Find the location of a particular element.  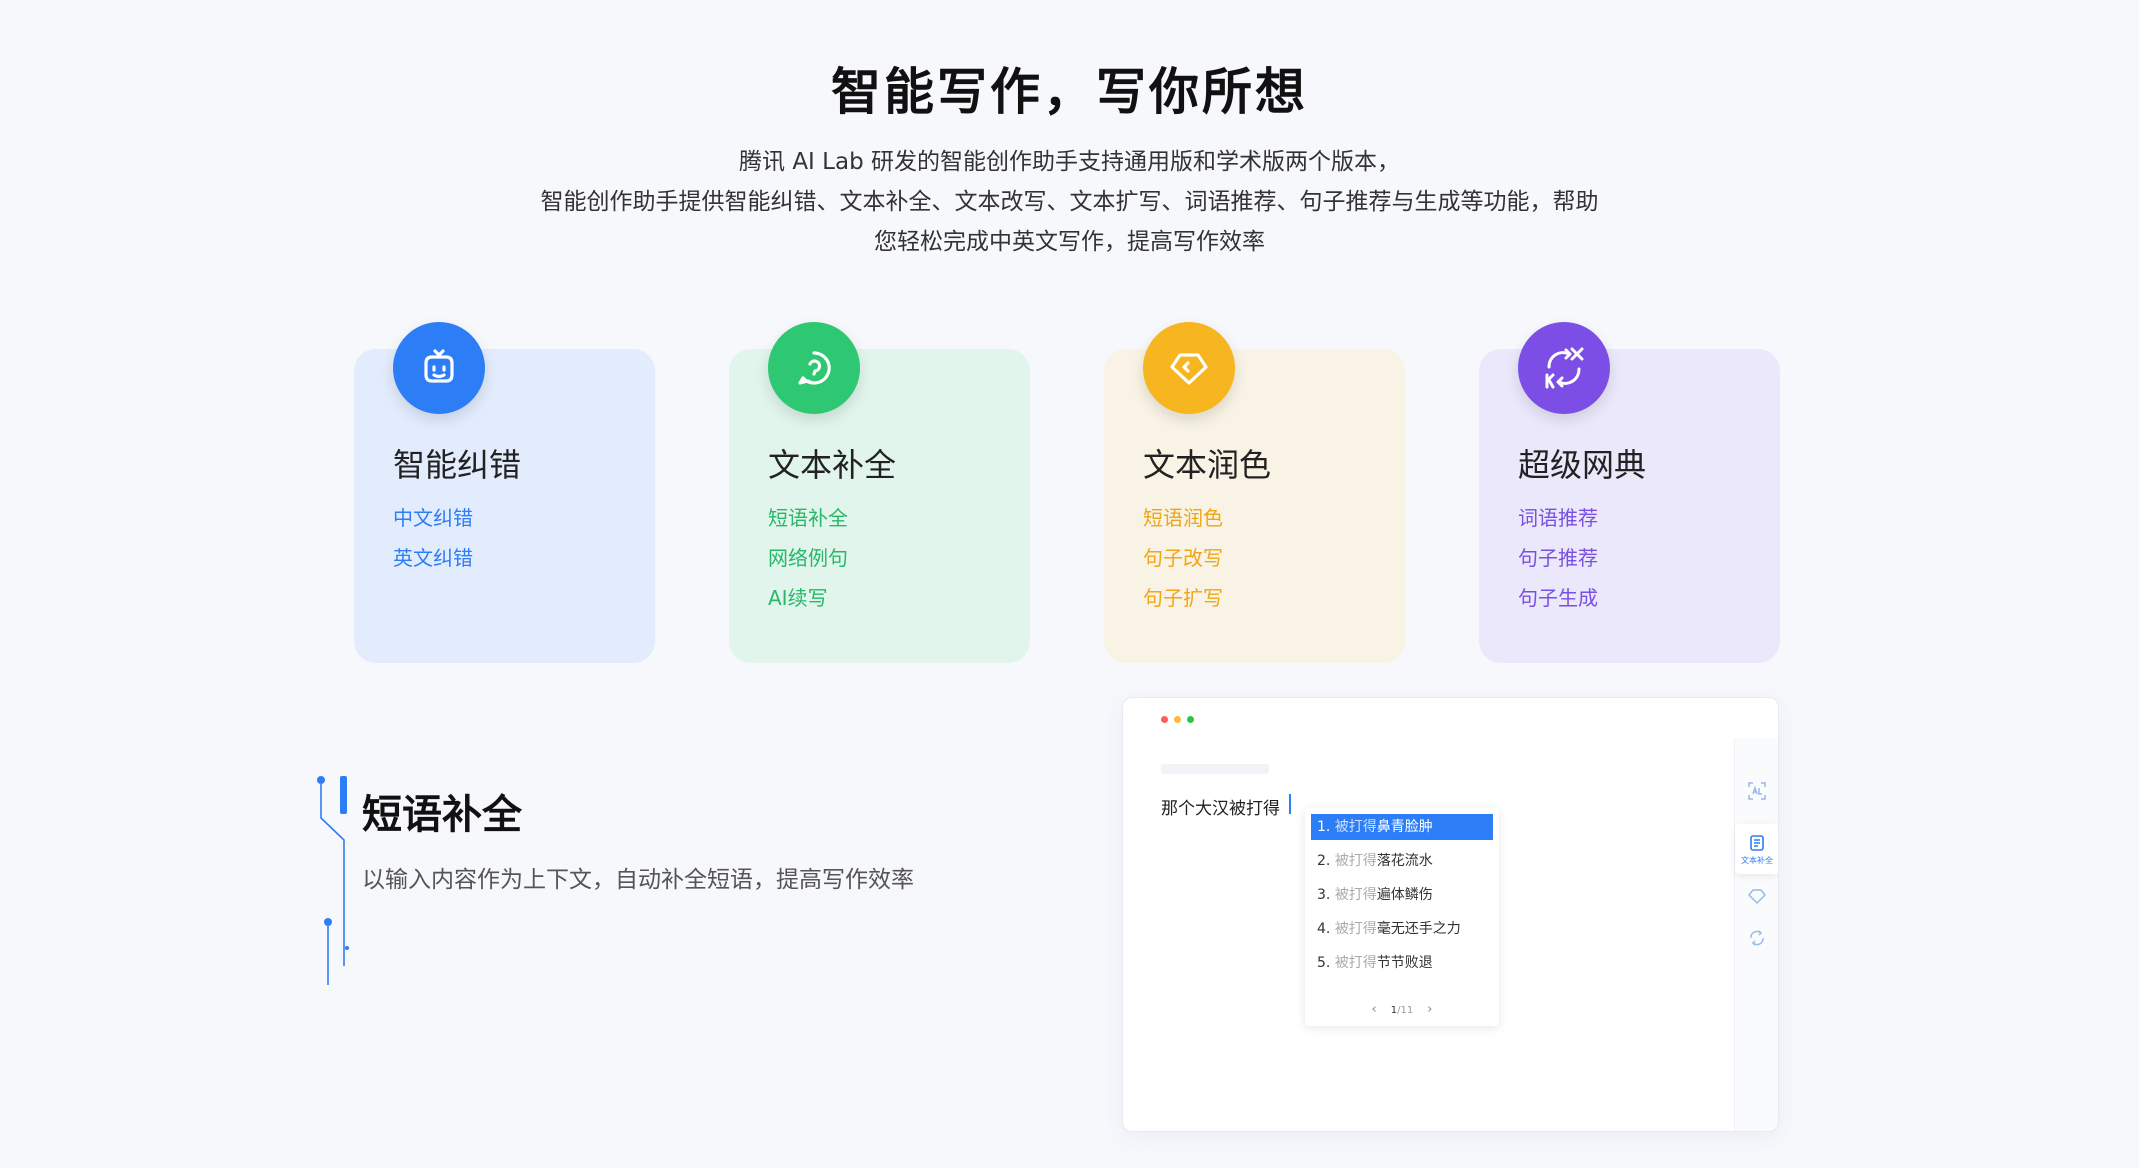

page-title: 智能写作，写你所想 is located at coordinates (1069, 92).